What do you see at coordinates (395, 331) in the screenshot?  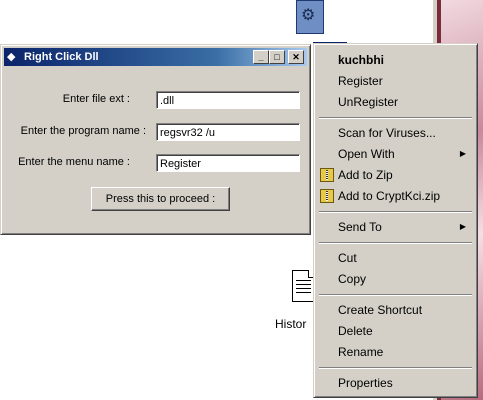 I see `menu-item-delete: Delete` at bounding box center [395, 331].